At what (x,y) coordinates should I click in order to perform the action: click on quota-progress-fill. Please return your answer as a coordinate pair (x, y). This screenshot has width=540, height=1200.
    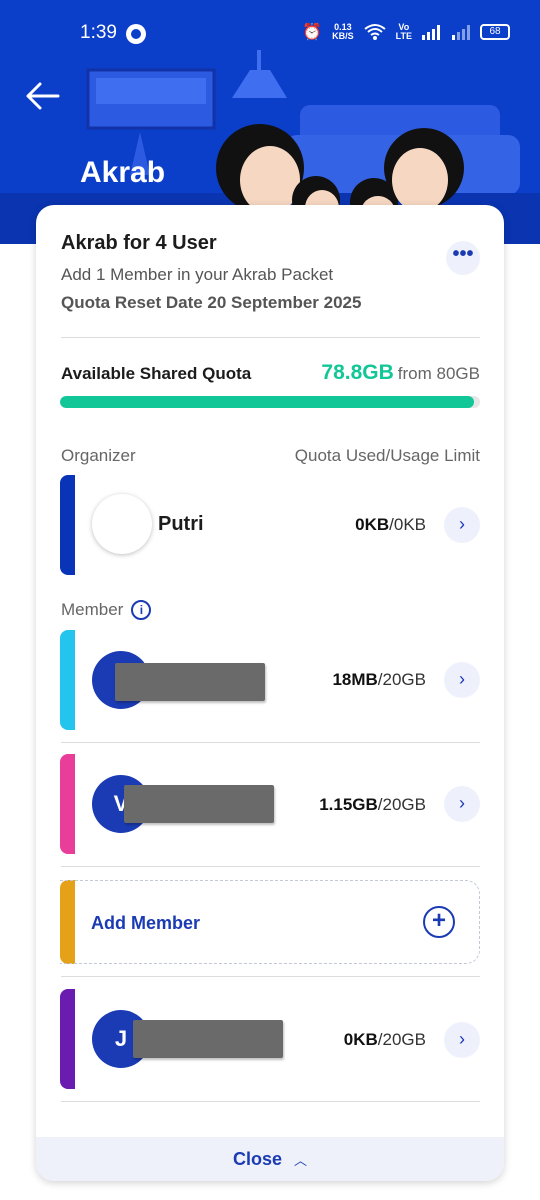
    Looking at the image, I should click on (267, 402).